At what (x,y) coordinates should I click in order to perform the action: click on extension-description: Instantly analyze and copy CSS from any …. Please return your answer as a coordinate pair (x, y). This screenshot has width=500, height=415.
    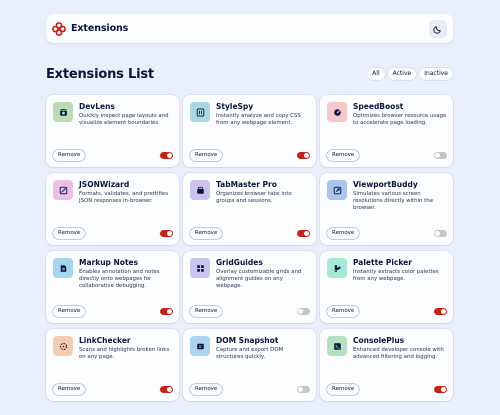
    Looking at the image, I should click on (258, 120).